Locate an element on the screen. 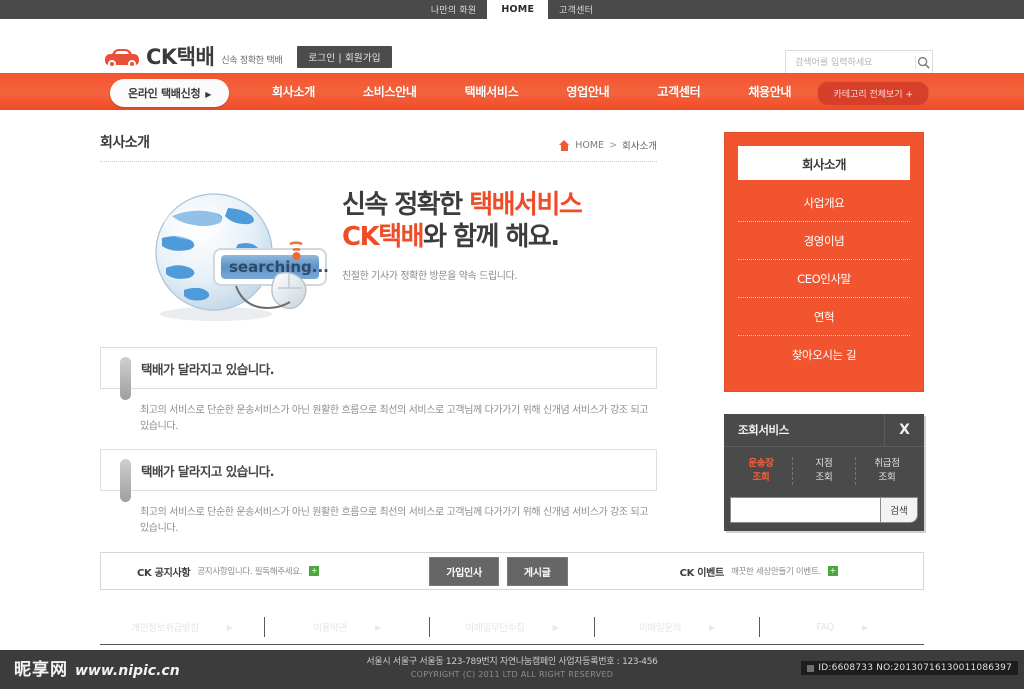 The image size is (1024, 689). search-button is located at coordinates (924, 62).